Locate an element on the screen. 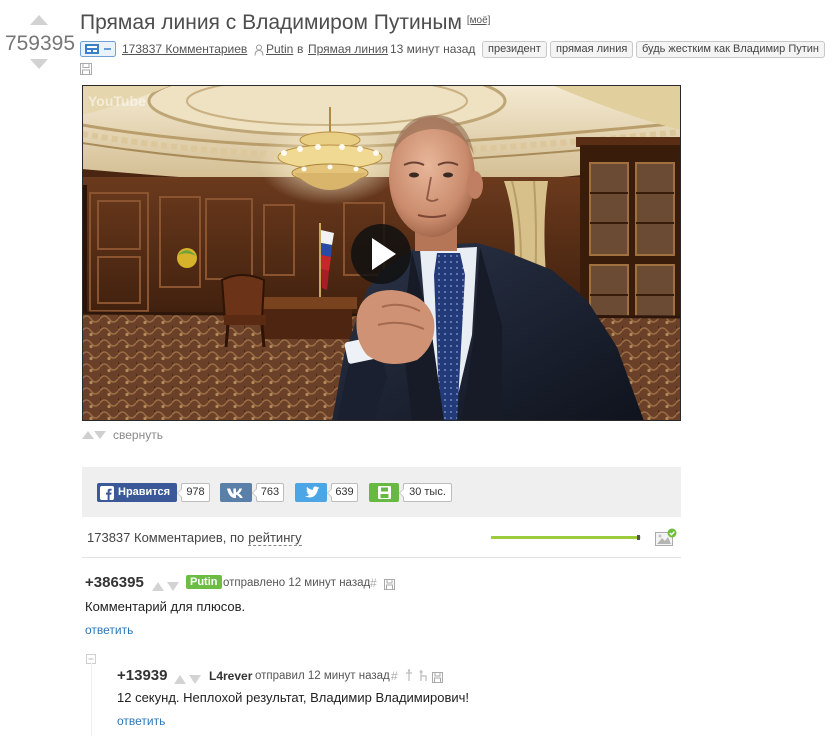  comment-save-icon is located at coordinates (389, 586).